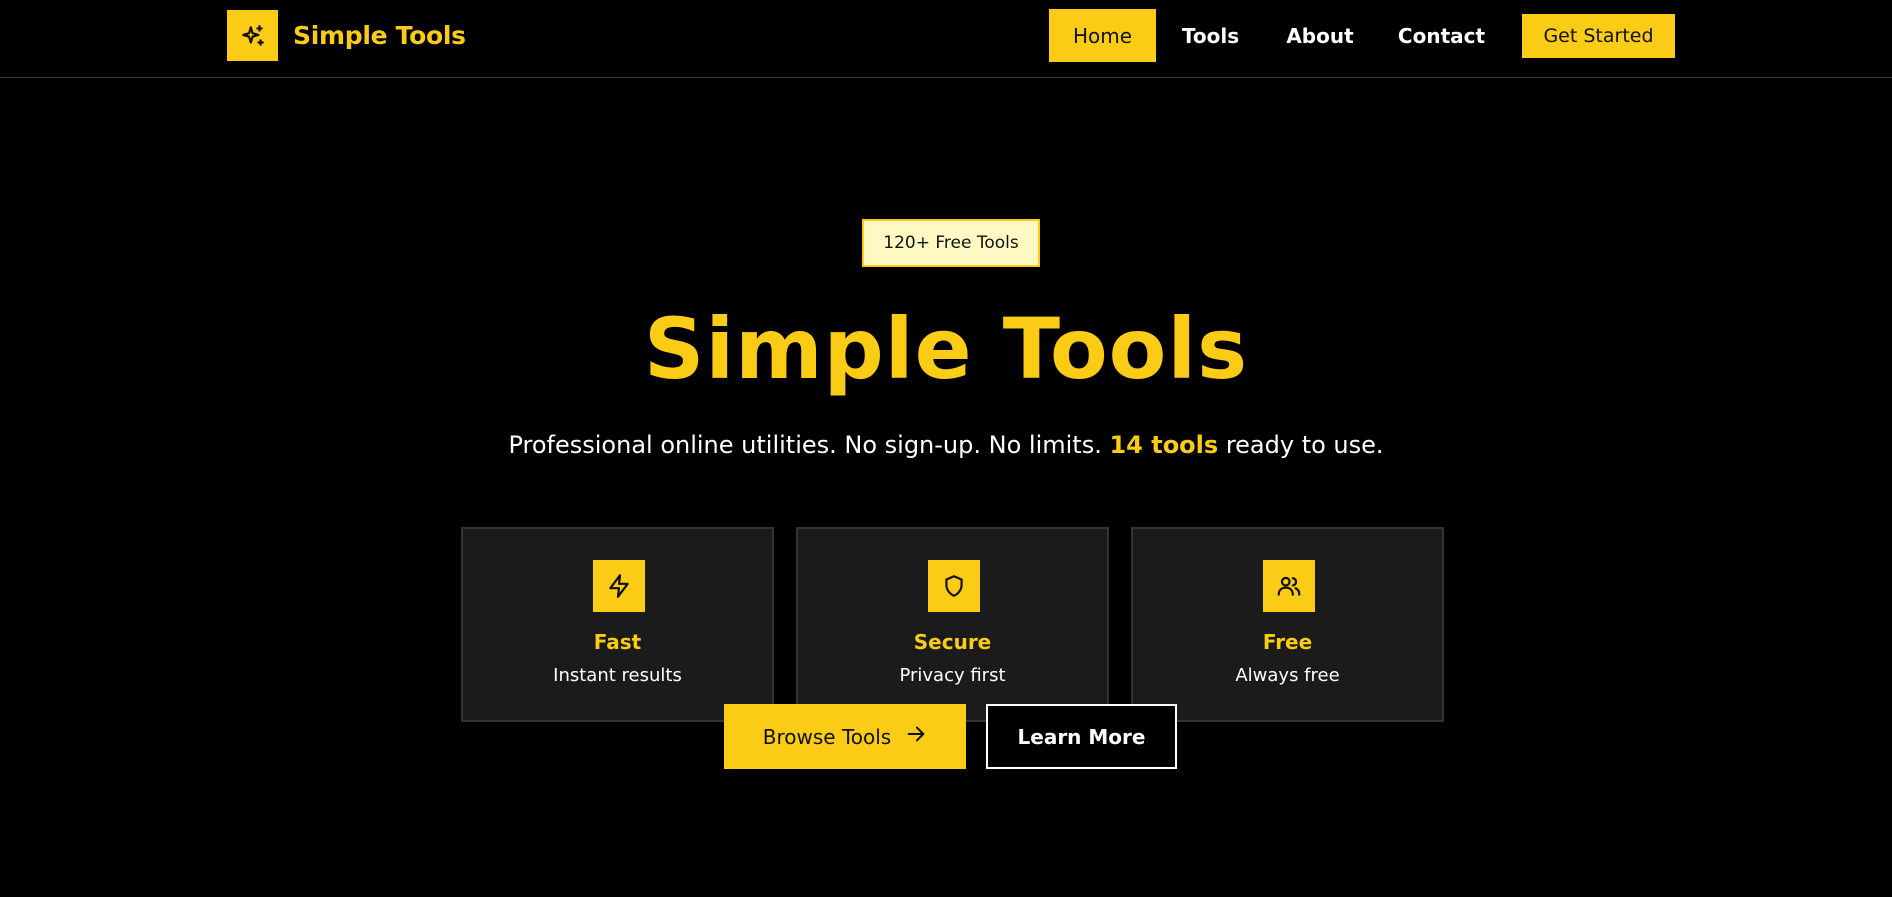 The height and width of the screenshot is (897, 1892). Describe the element at coordinates (619, 586) in the screenshot. I see `lightning-icon` at that location.